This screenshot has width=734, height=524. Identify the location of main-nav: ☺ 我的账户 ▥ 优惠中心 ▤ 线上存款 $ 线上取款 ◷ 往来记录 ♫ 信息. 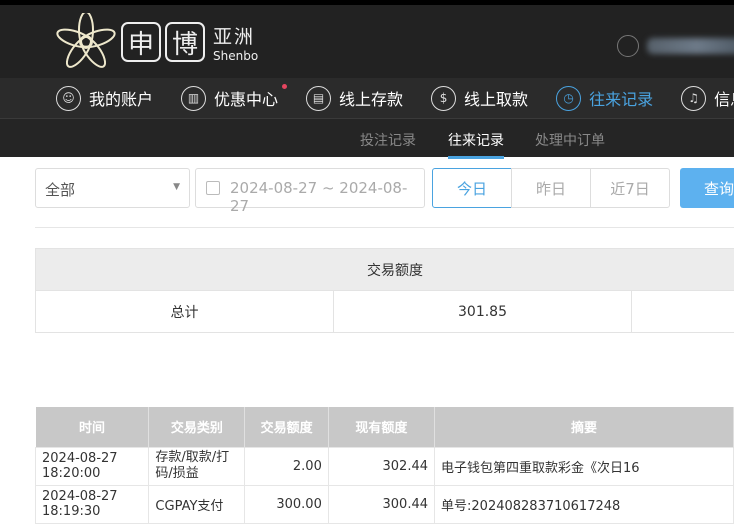
(367, 98).